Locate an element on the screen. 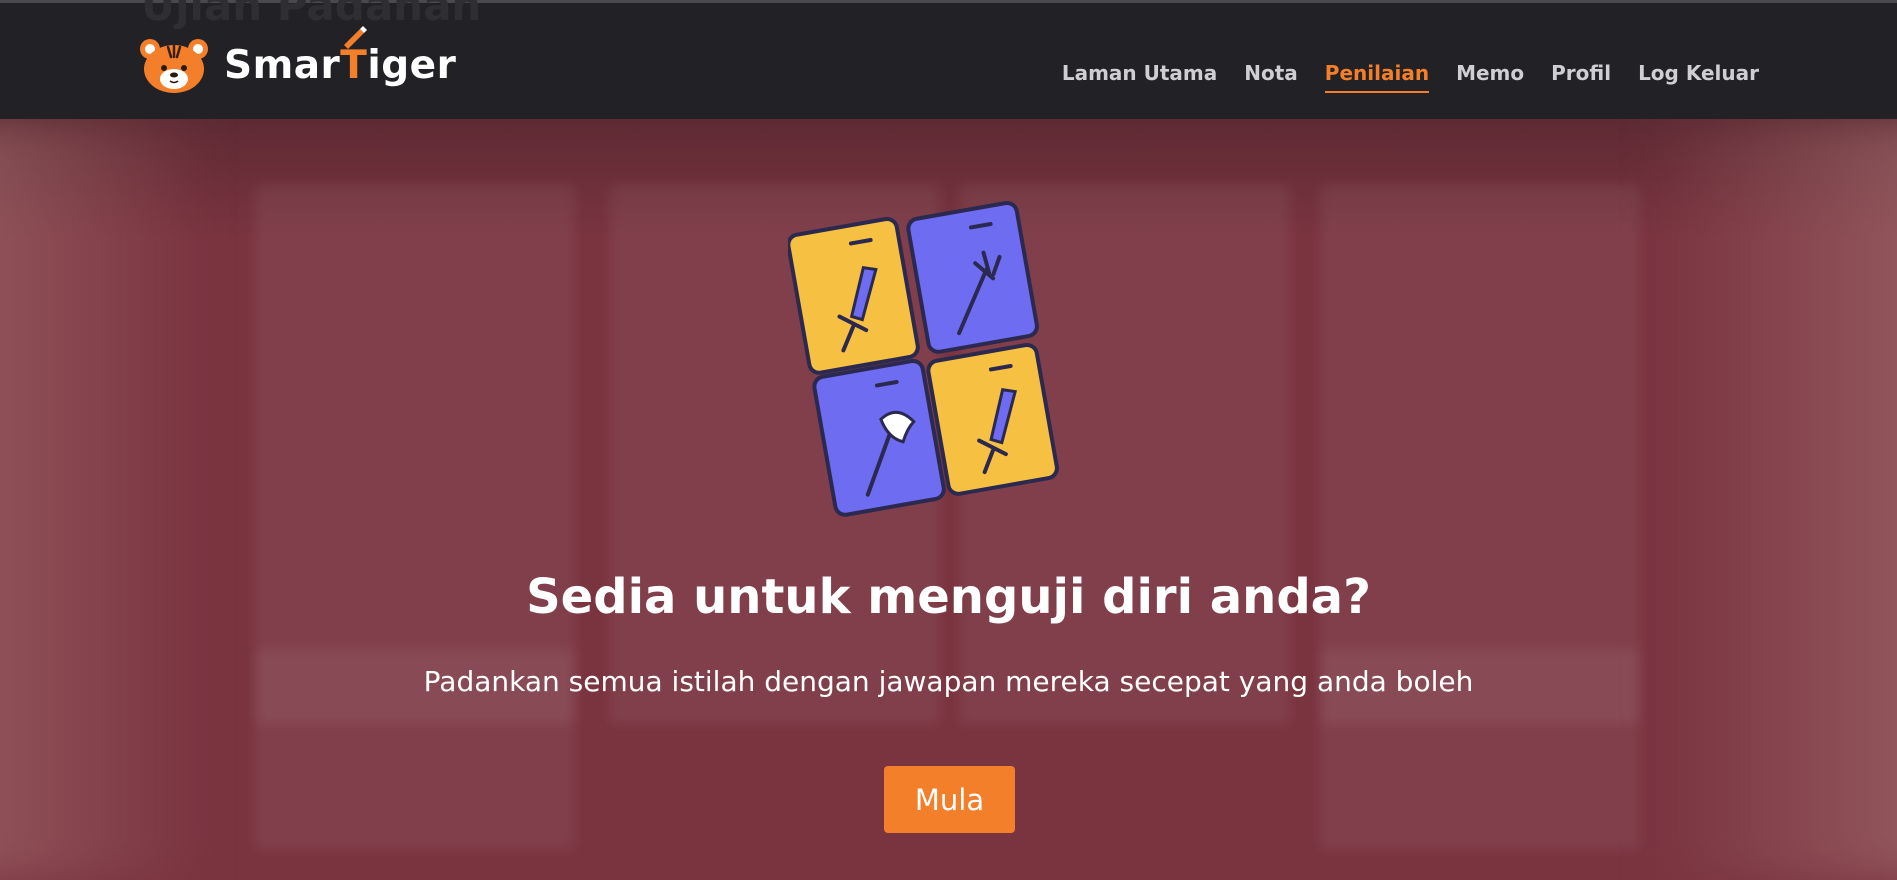 This screenshot has width=1897, height=880. matching-cards-illustration is located at coordinates (923, 358).